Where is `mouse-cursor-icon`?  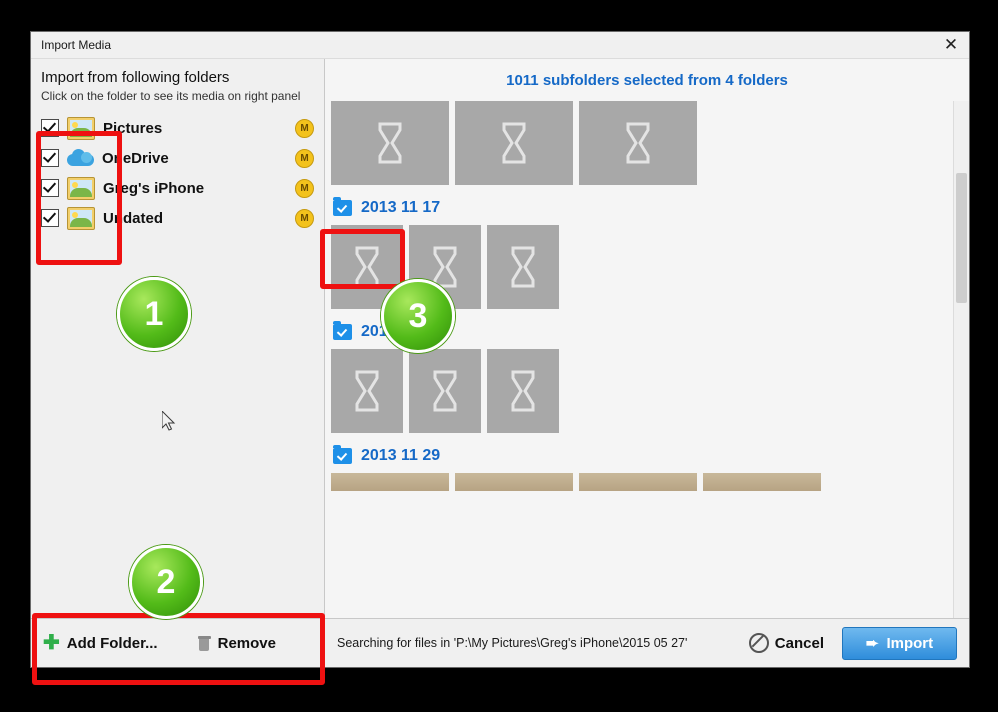
mouse-cursor-icon is located at coordinates (169, 421).